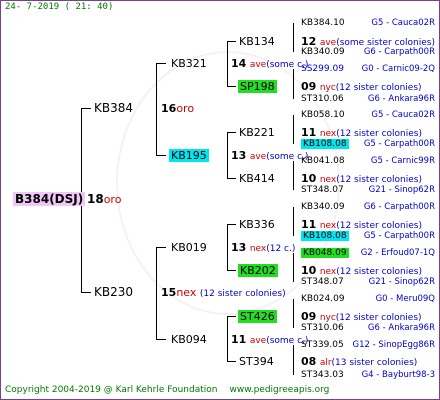 The image size is (440, 400). I want to click on gen2-name: KB195, so click(189, 155).